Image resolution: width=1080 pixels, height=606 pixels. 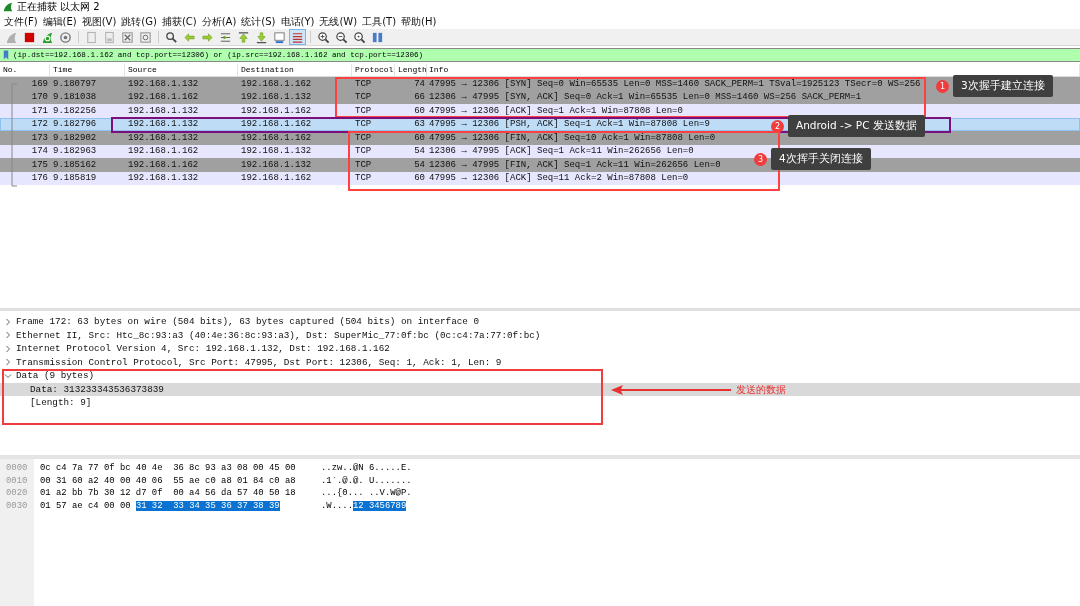 What do you see at coordinates (203, 349) in the screenshot?
I see `tree-item: Internet Protocol Version 4, Src: 192.168.1.132, Dst: 192.168.1.162` at bounding box center [203, 349].